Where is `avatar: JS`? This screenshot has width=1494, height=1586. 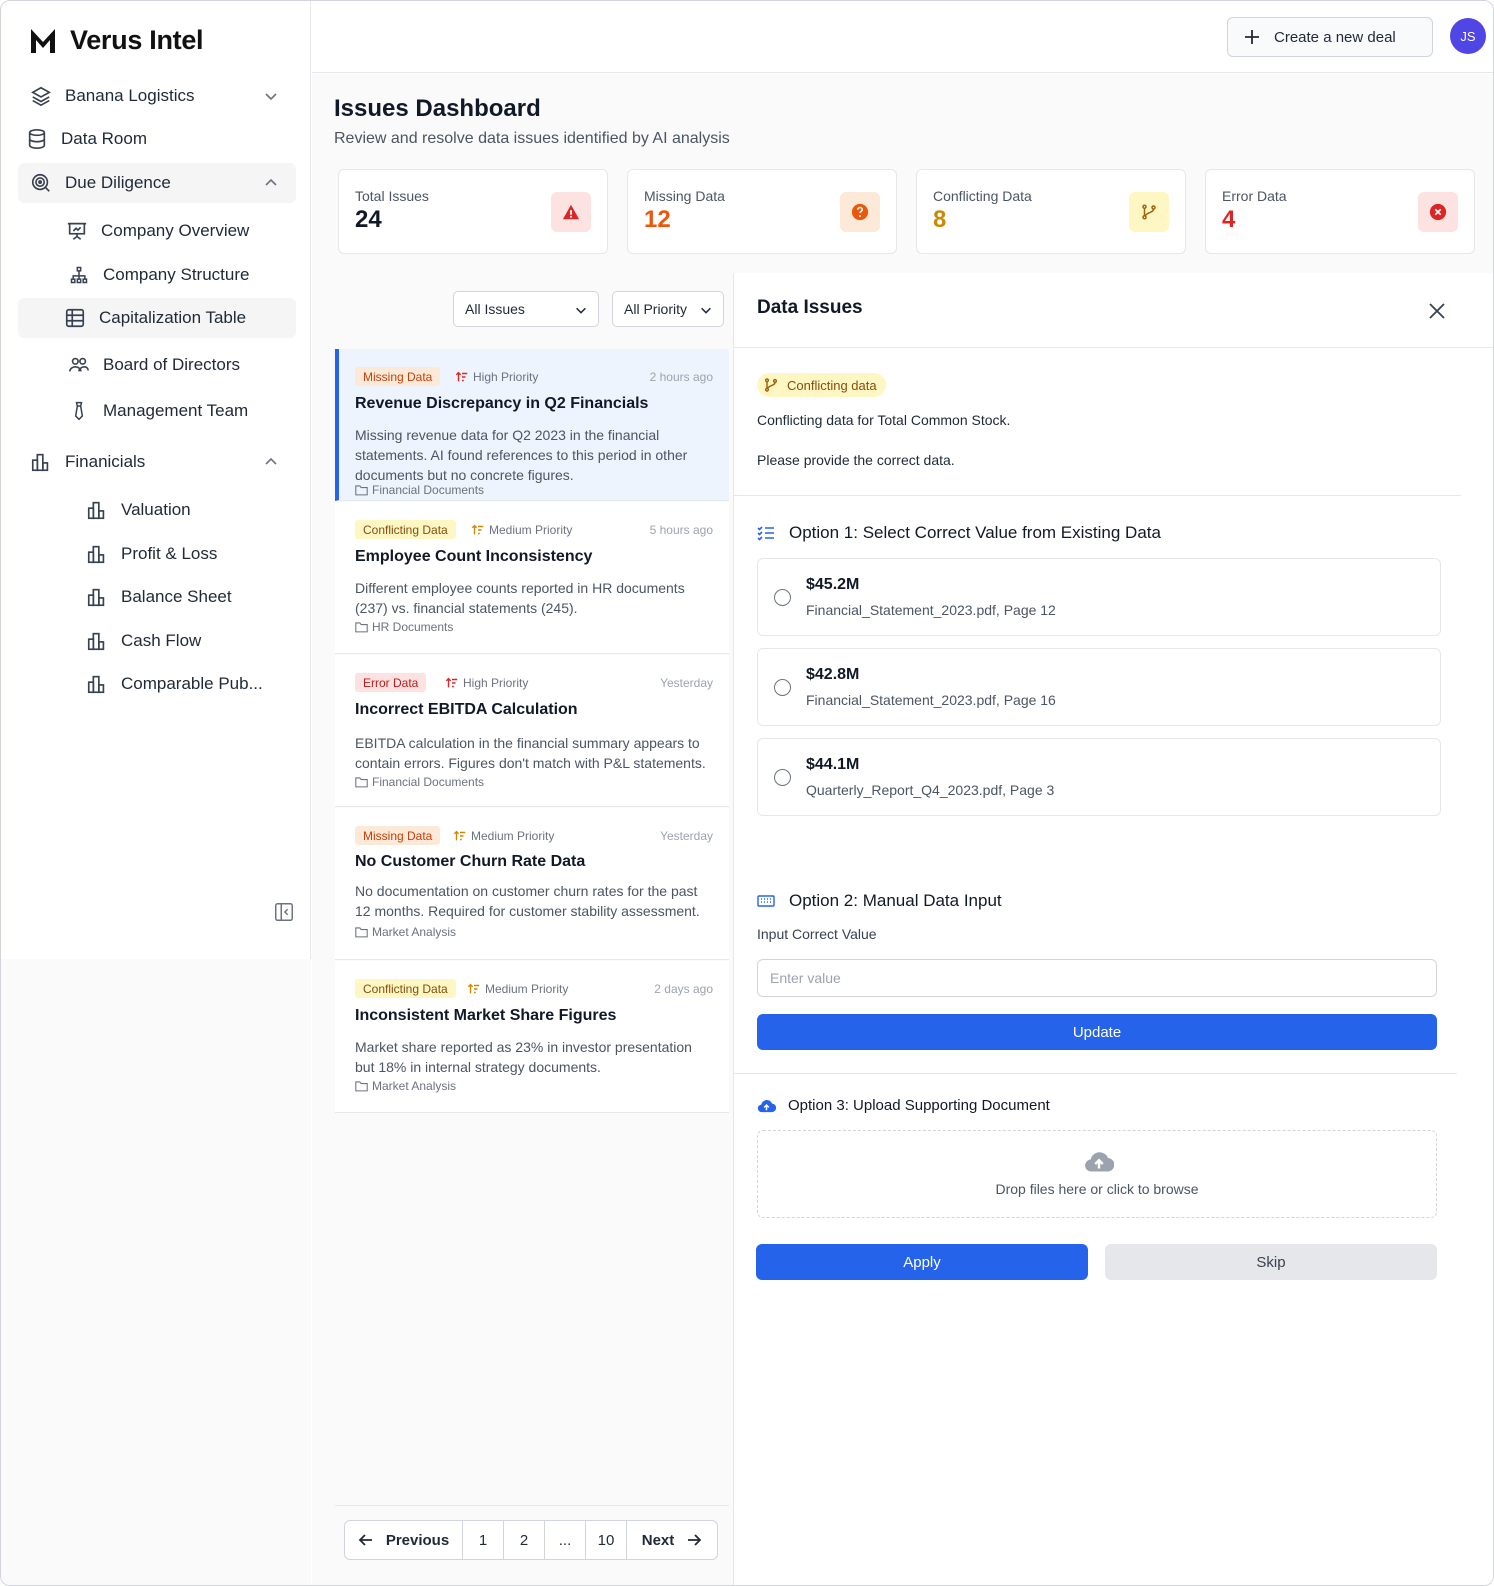
avatar: JS is located at coordinates (1468, 36).